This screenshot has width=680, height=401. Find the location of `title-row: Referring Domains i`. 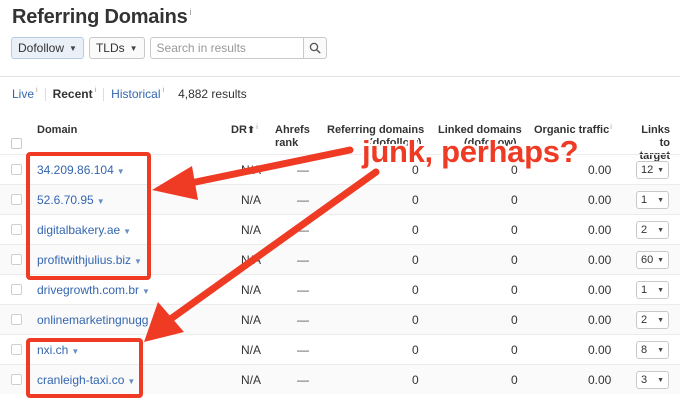

title-row: Referring Domains i is located at coordinates (102, 17).